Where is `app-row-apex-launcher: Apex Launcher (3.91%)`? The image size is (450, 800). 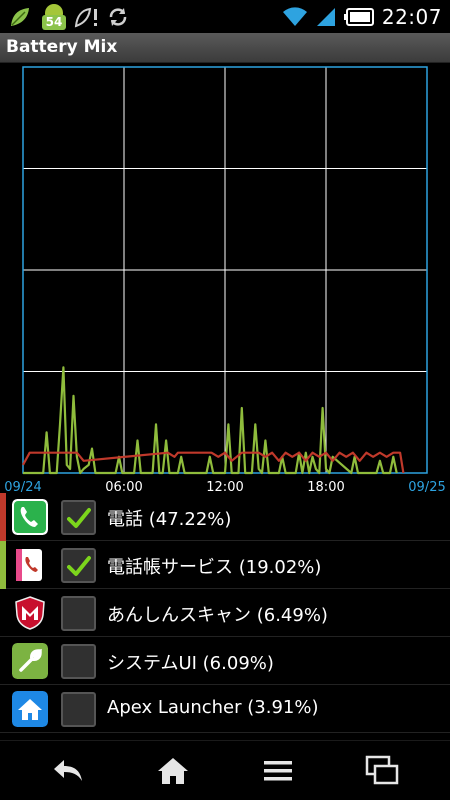 app-row-apex-launcher: Apex Launcher (3.91%) is located at coordinates (225, 709).